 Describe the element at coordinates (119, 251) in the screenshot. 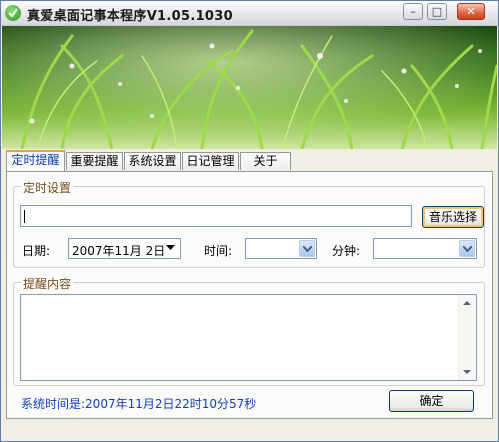

I see `date-value: 2007年11月 2日` at that location.